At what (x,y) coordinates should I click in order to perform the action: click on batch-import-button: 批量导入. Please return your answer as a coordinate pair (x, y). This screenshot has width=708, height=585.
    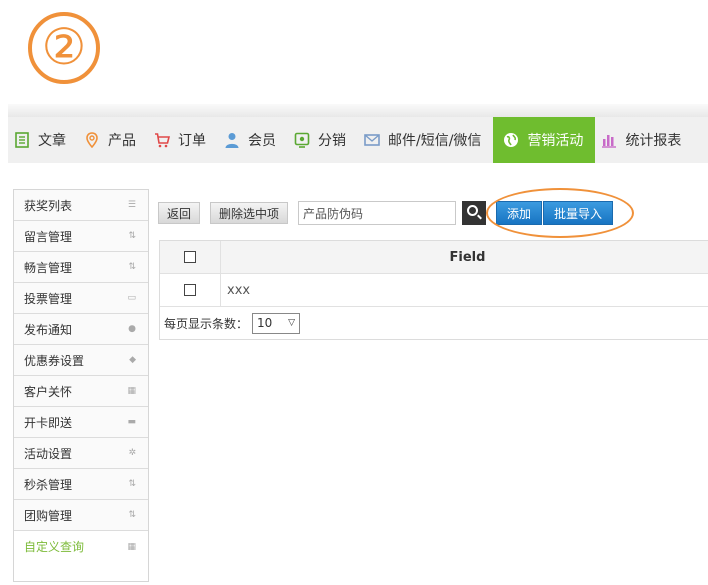
    Looking at the image, I should click on (578, 213).